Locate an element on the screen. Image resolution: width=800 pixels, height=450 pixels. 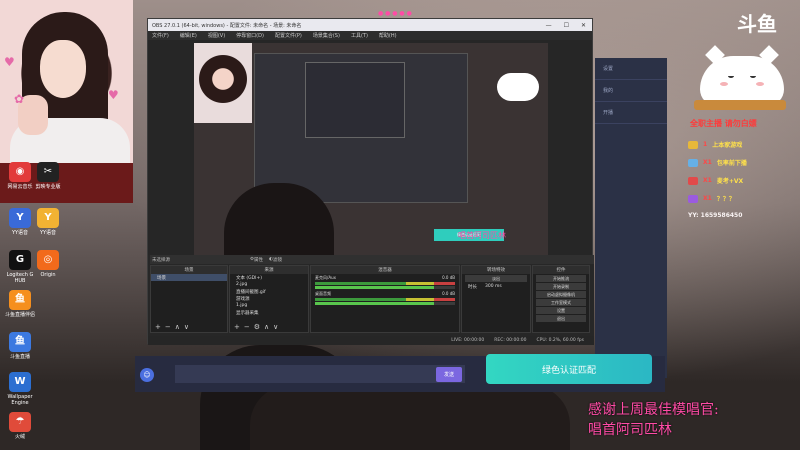
source-item: 显示器采集 is located at coordinates (269, 312).